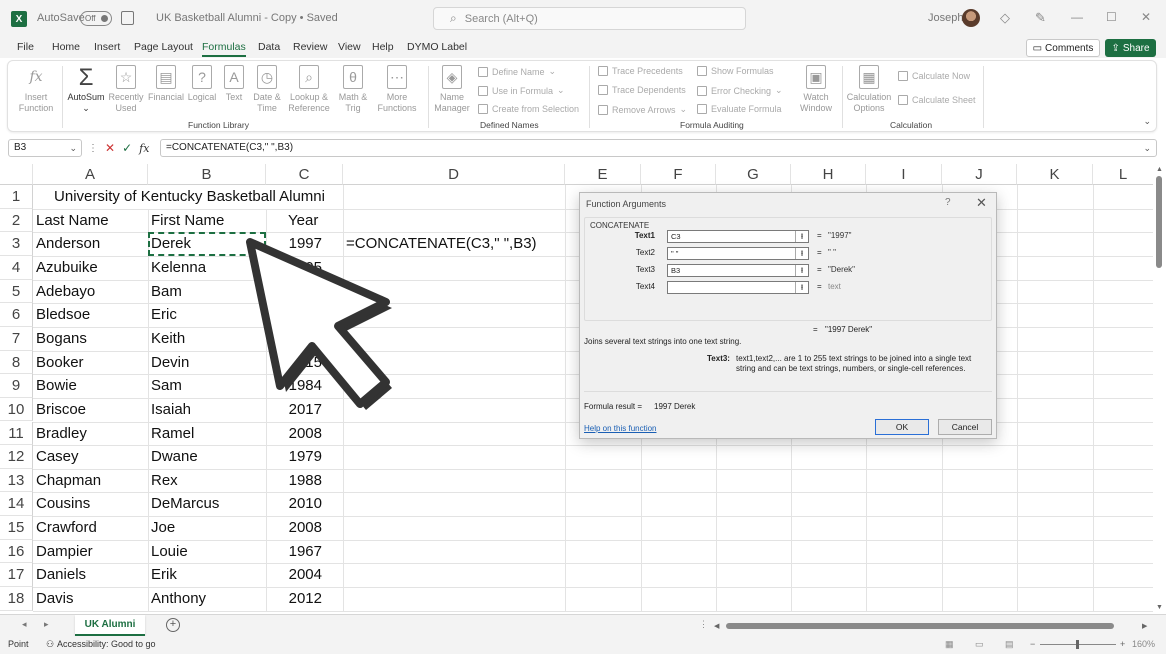  What do you see at coordinates (126, 89) in the screenshot?
I see `recently-used-button: ☆ Recently Used` at bounding box center [126, 89].